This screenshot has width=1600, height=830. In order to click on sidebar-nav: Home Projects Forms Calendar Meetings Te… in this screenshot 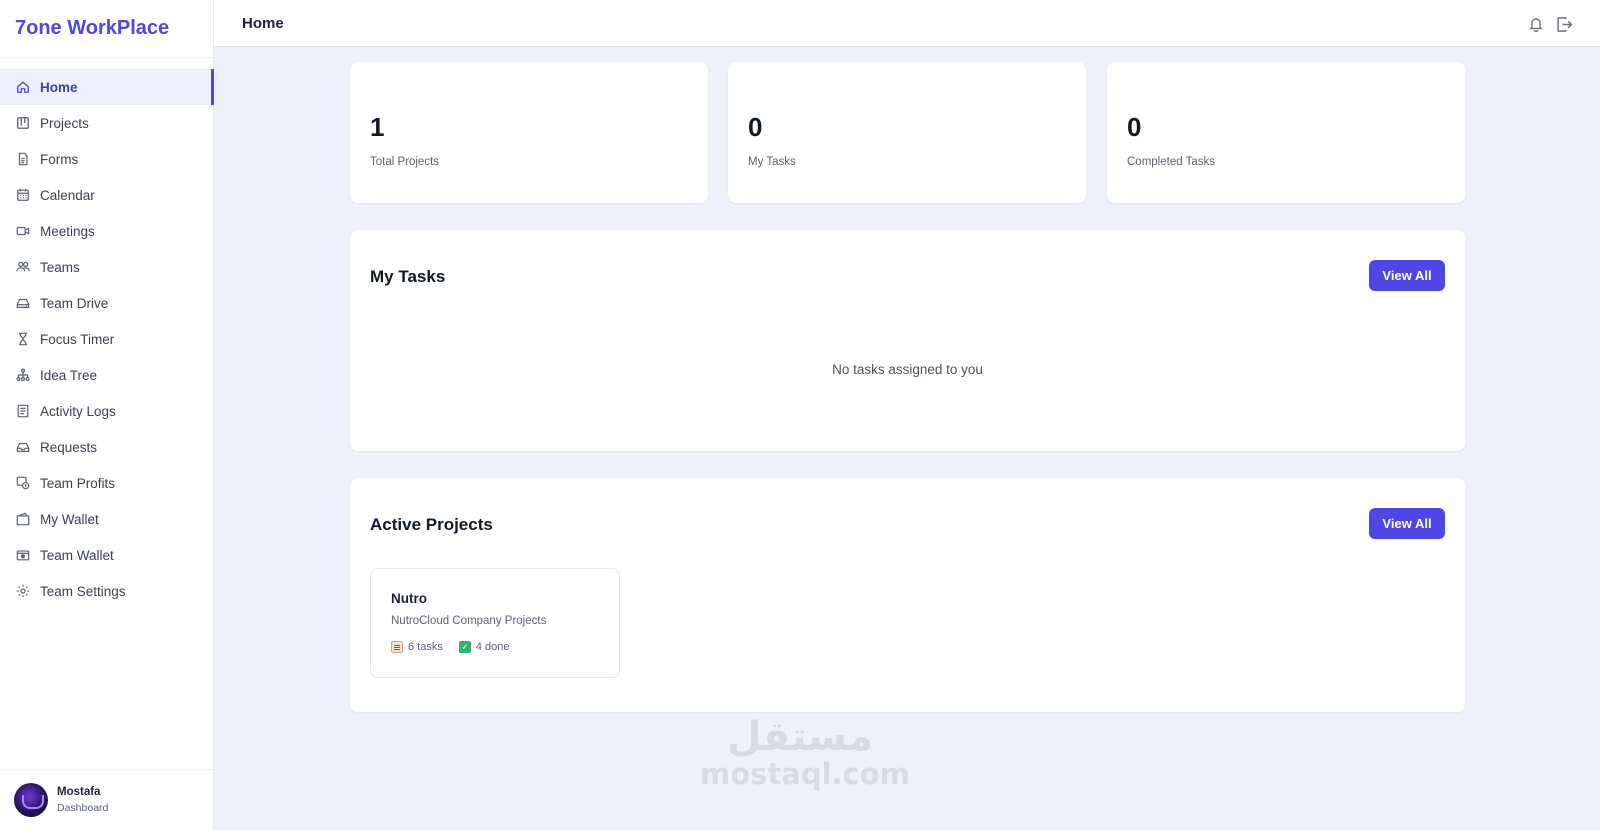, I will do `click(107, 333)`.